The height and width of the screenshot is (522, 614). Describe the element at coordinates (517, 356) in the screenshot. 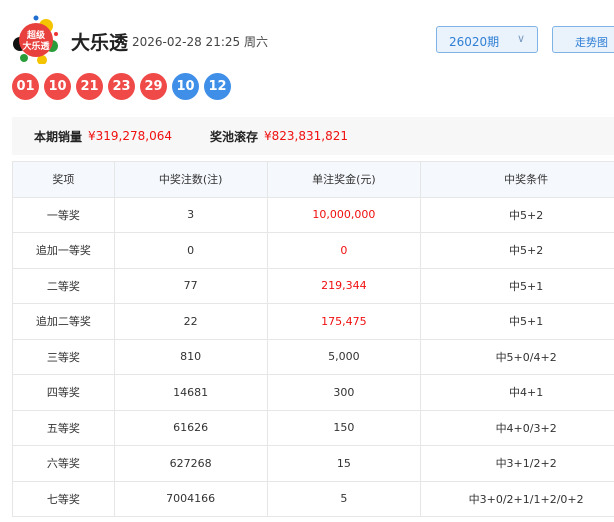

I see `win-condition: 中5+0/4+2` at that location.